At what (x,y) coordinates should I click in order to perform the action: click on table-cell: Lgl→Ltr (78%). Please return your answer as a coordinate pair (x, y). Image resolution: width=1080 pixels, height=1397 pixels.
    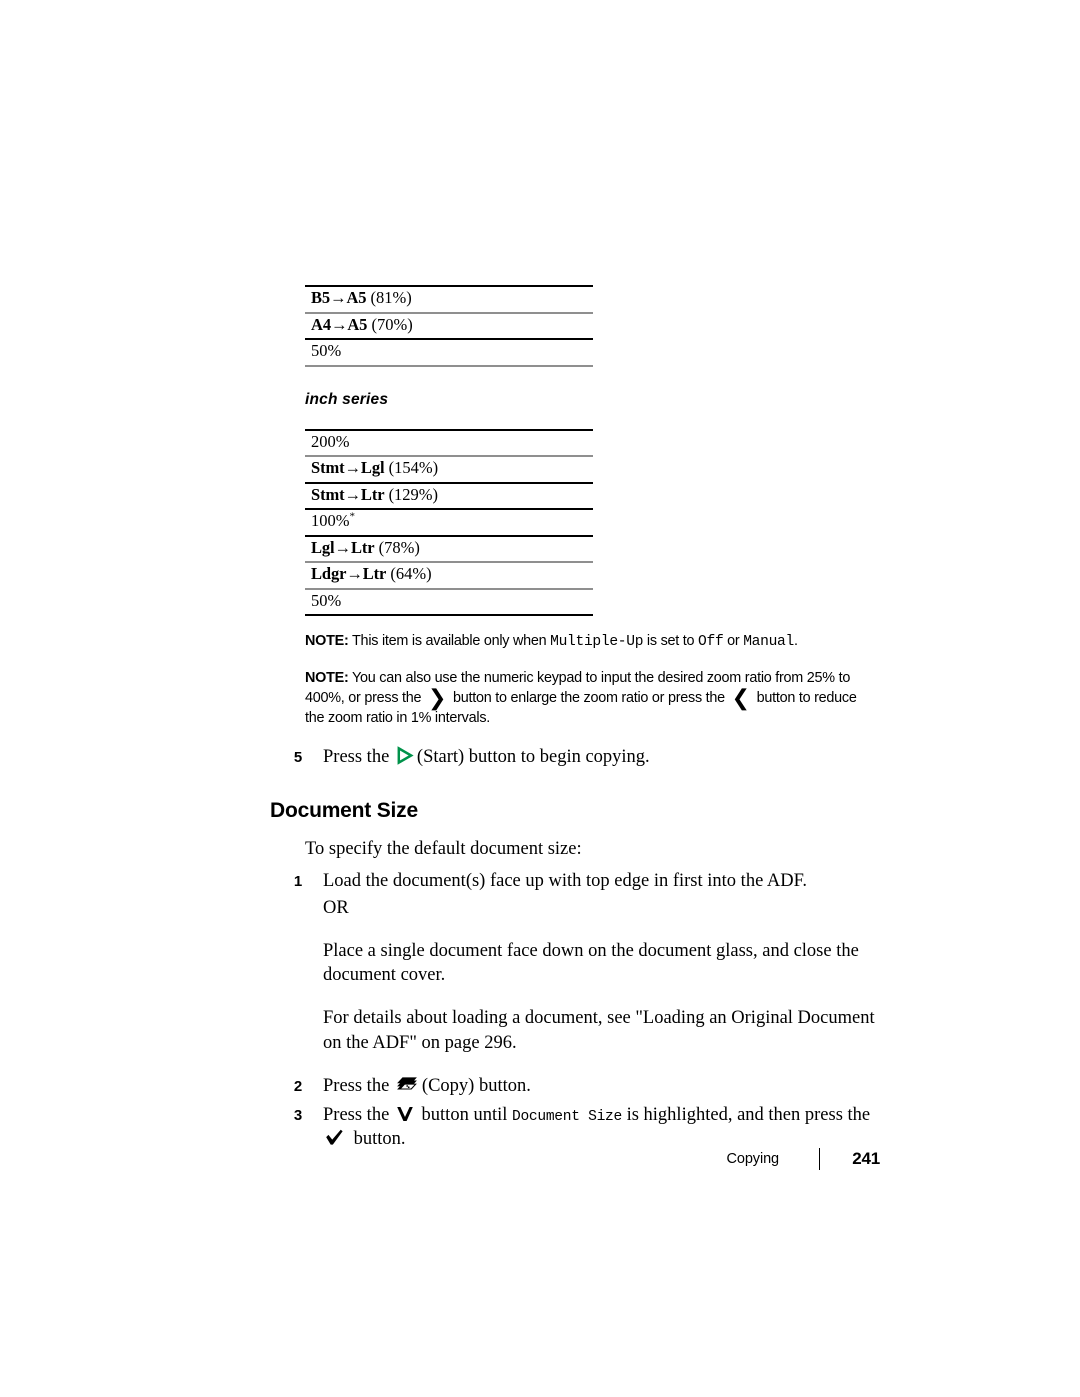
    Looking at the image, I should click on (449, 549).